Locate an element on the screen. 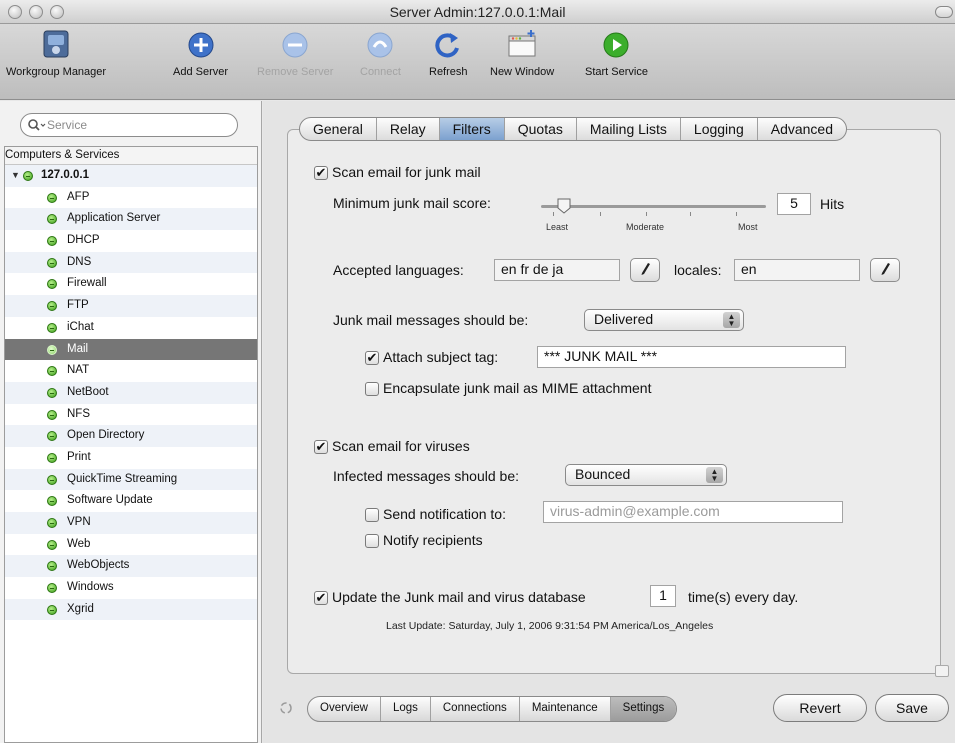 This screenshot has height=743, width=955. service-search-field: Service is located at coordinates (129, 125).